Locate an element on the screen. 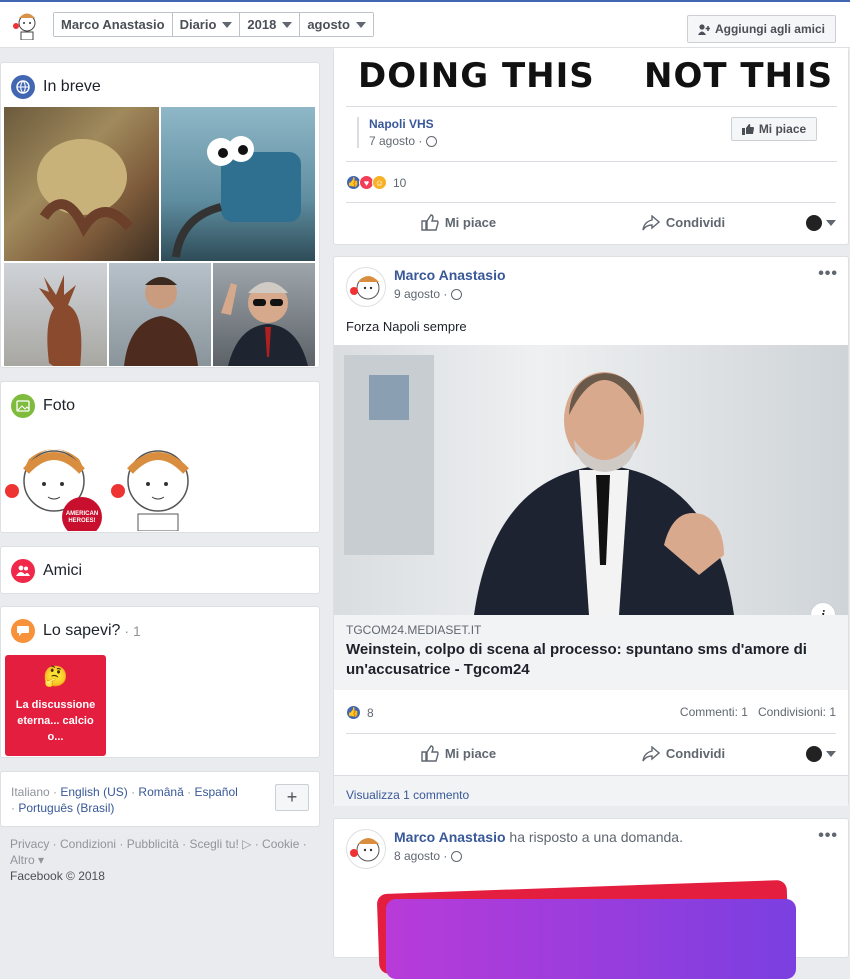 Image resolution: width=850 pixels, height=979 pixels. footer-cookie: Cookie is located at coordinates (280, 844).